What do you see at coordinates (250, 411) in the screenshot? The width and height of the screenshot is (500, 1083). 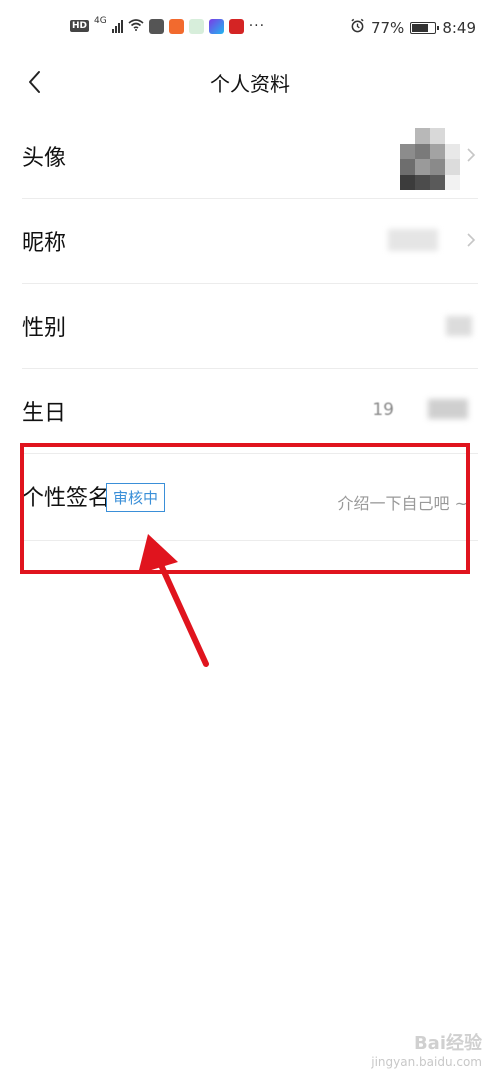 I see `birthday-row: 生日 19` at bounding box center [250, 411].